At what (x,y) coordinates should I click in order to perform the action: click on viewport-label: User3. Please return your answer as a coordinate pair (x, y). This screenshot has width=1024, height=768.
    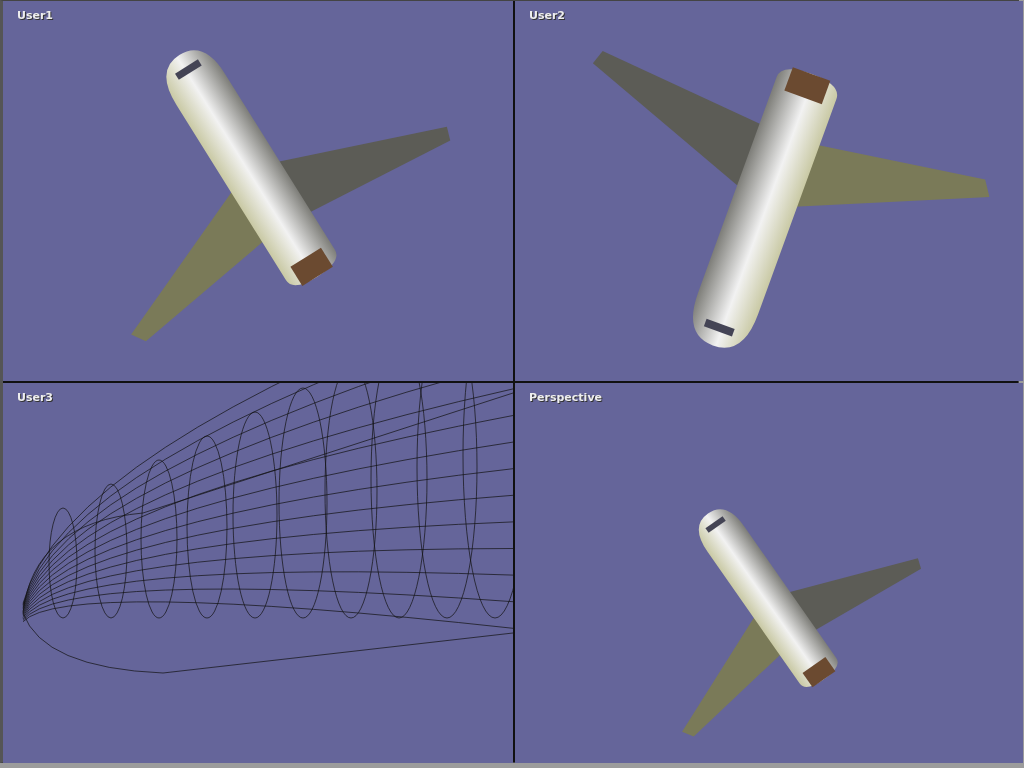
    Looking at the image, I should click on (35, 397).